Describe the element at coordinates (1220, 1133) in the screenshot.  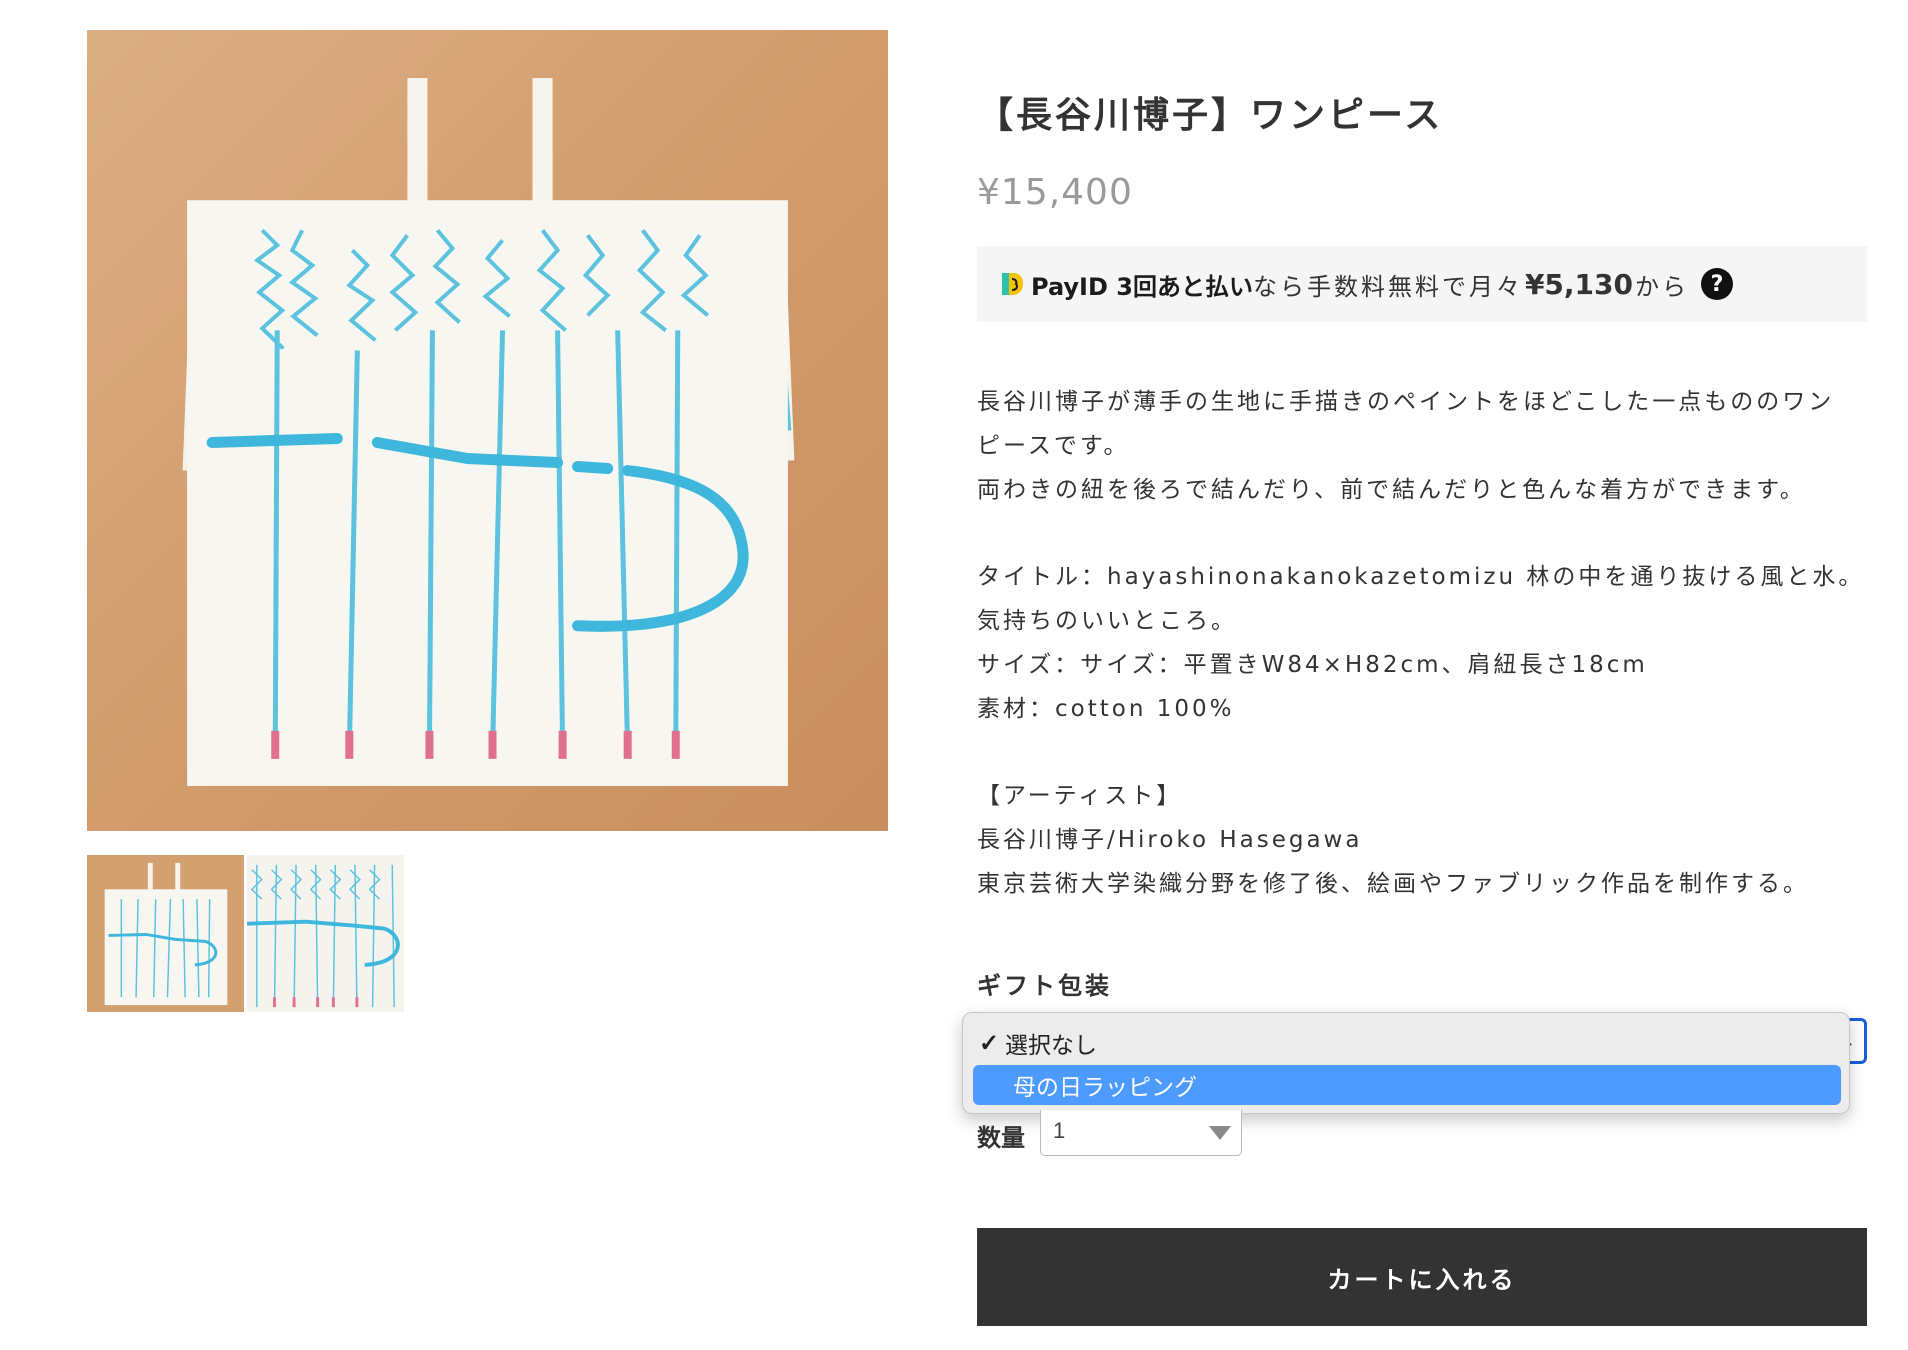
I see `dropdown-arrow-icon` at that location.